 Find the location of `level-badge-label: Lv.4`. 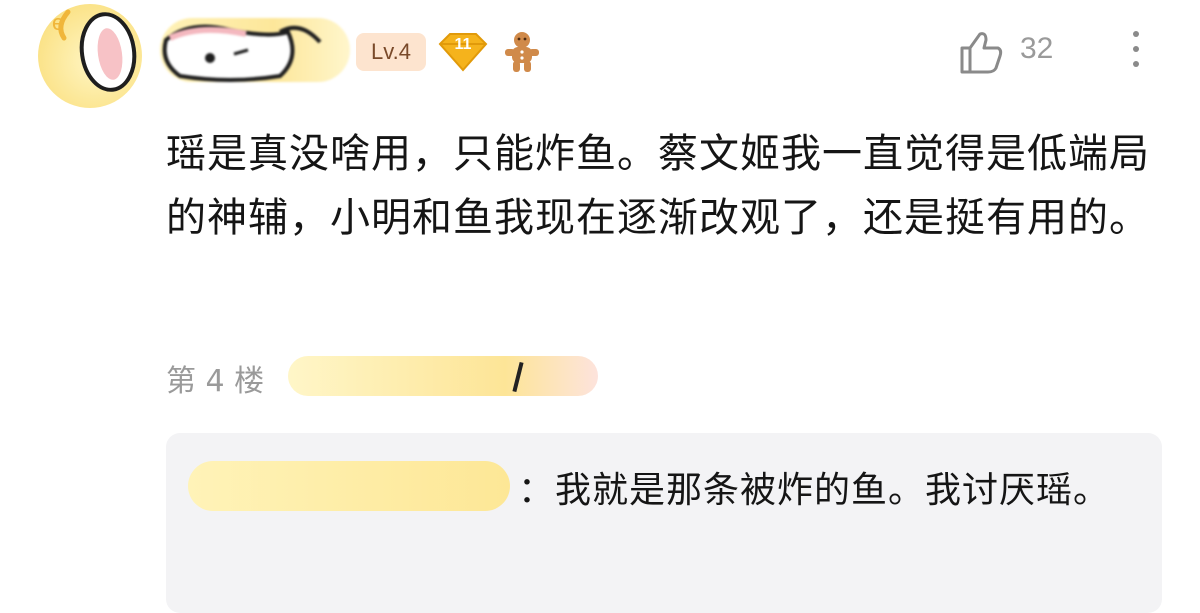

level-badge-label: Lv.4 is located at coordinates (391, 51).